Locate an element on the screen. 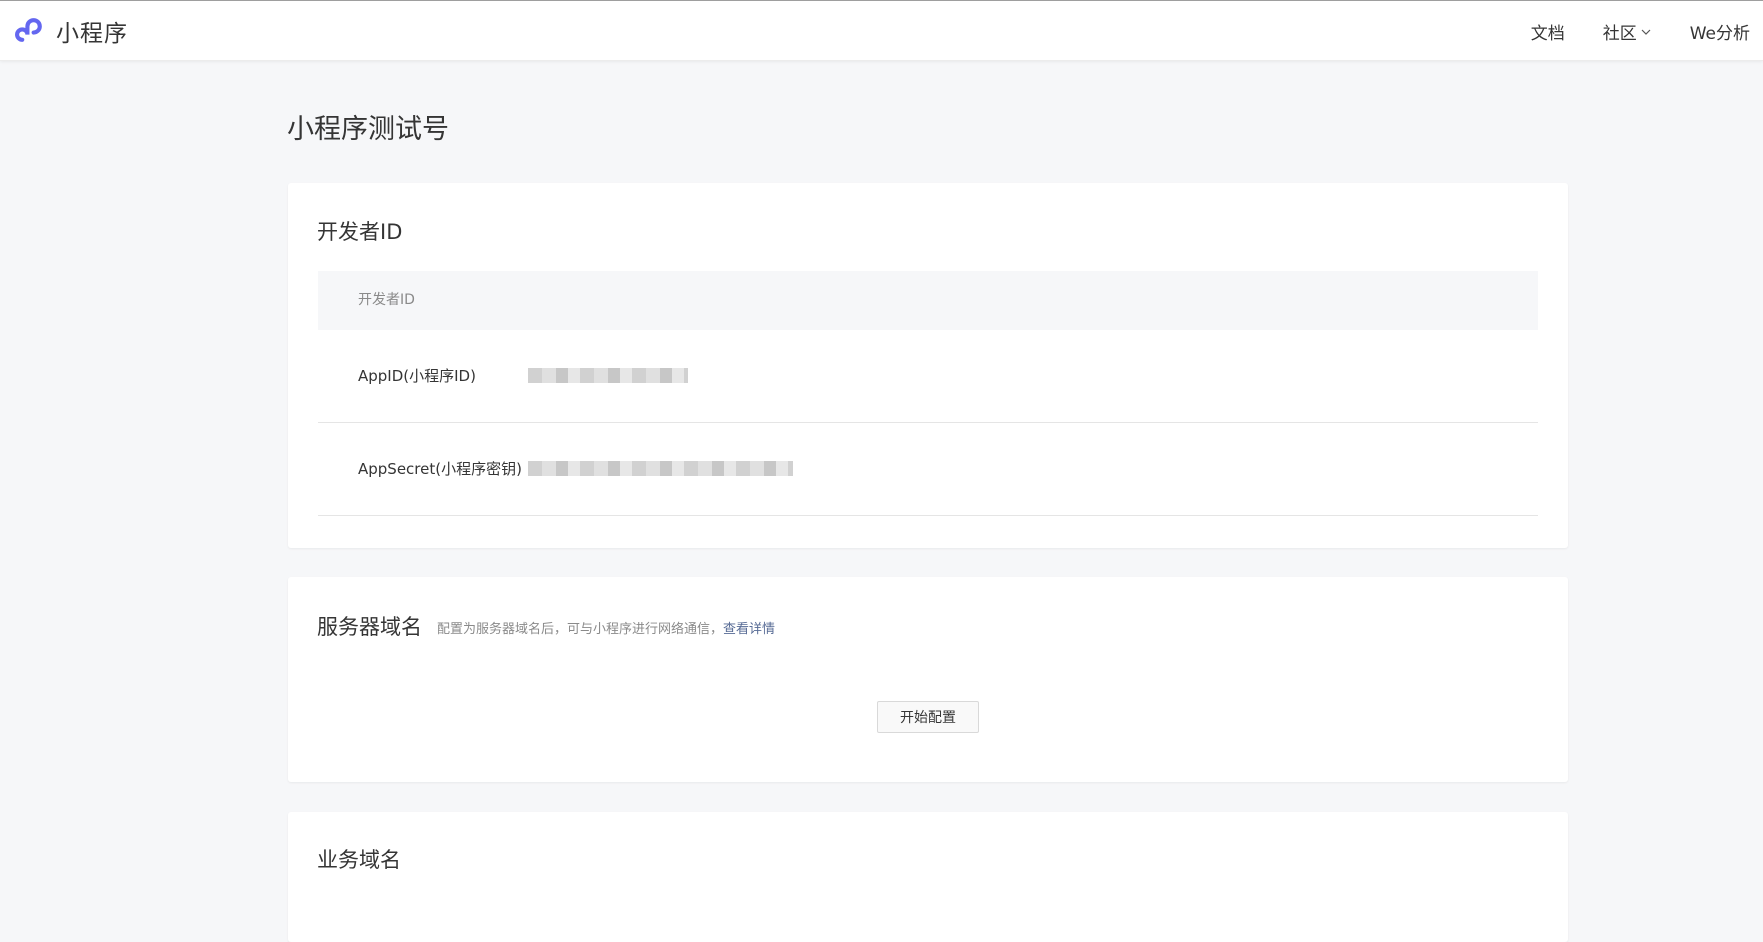 Image resolution: width=1763 pixels, height=942 pixels. appid-value-masked is located at coordinates (608, 375).